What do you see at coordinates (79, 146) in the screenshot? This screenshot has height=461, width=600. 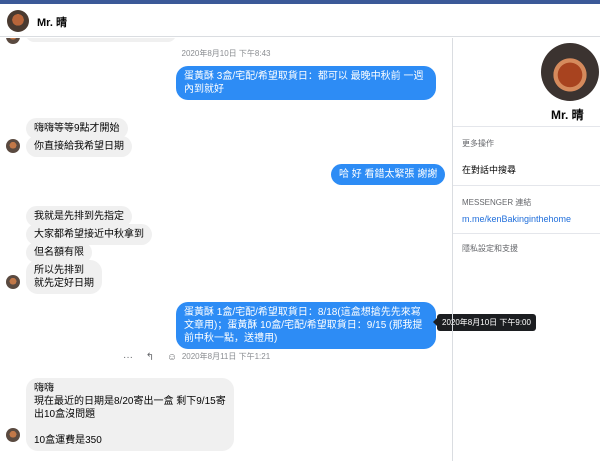 I see `message-bubble-incoming: 你直接給我希望日期` at bounding box center [79, 146].